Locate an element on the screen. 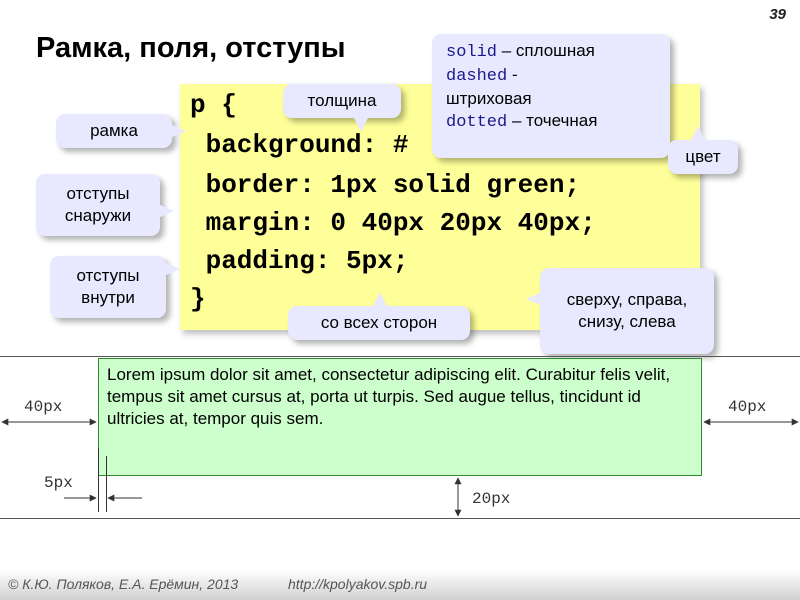  style-dashed: dashed - is located at coordinates (551, 76).